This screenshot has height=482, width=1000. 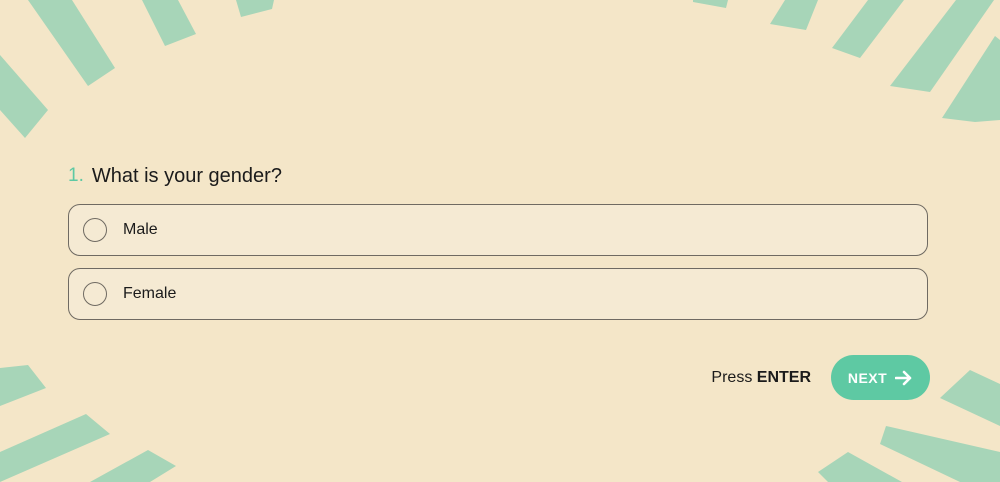 What do you see at coordinates (734, 377) in the screenshot?
I see `press-hint-prefix: Press` at bounding box center [734, 377].